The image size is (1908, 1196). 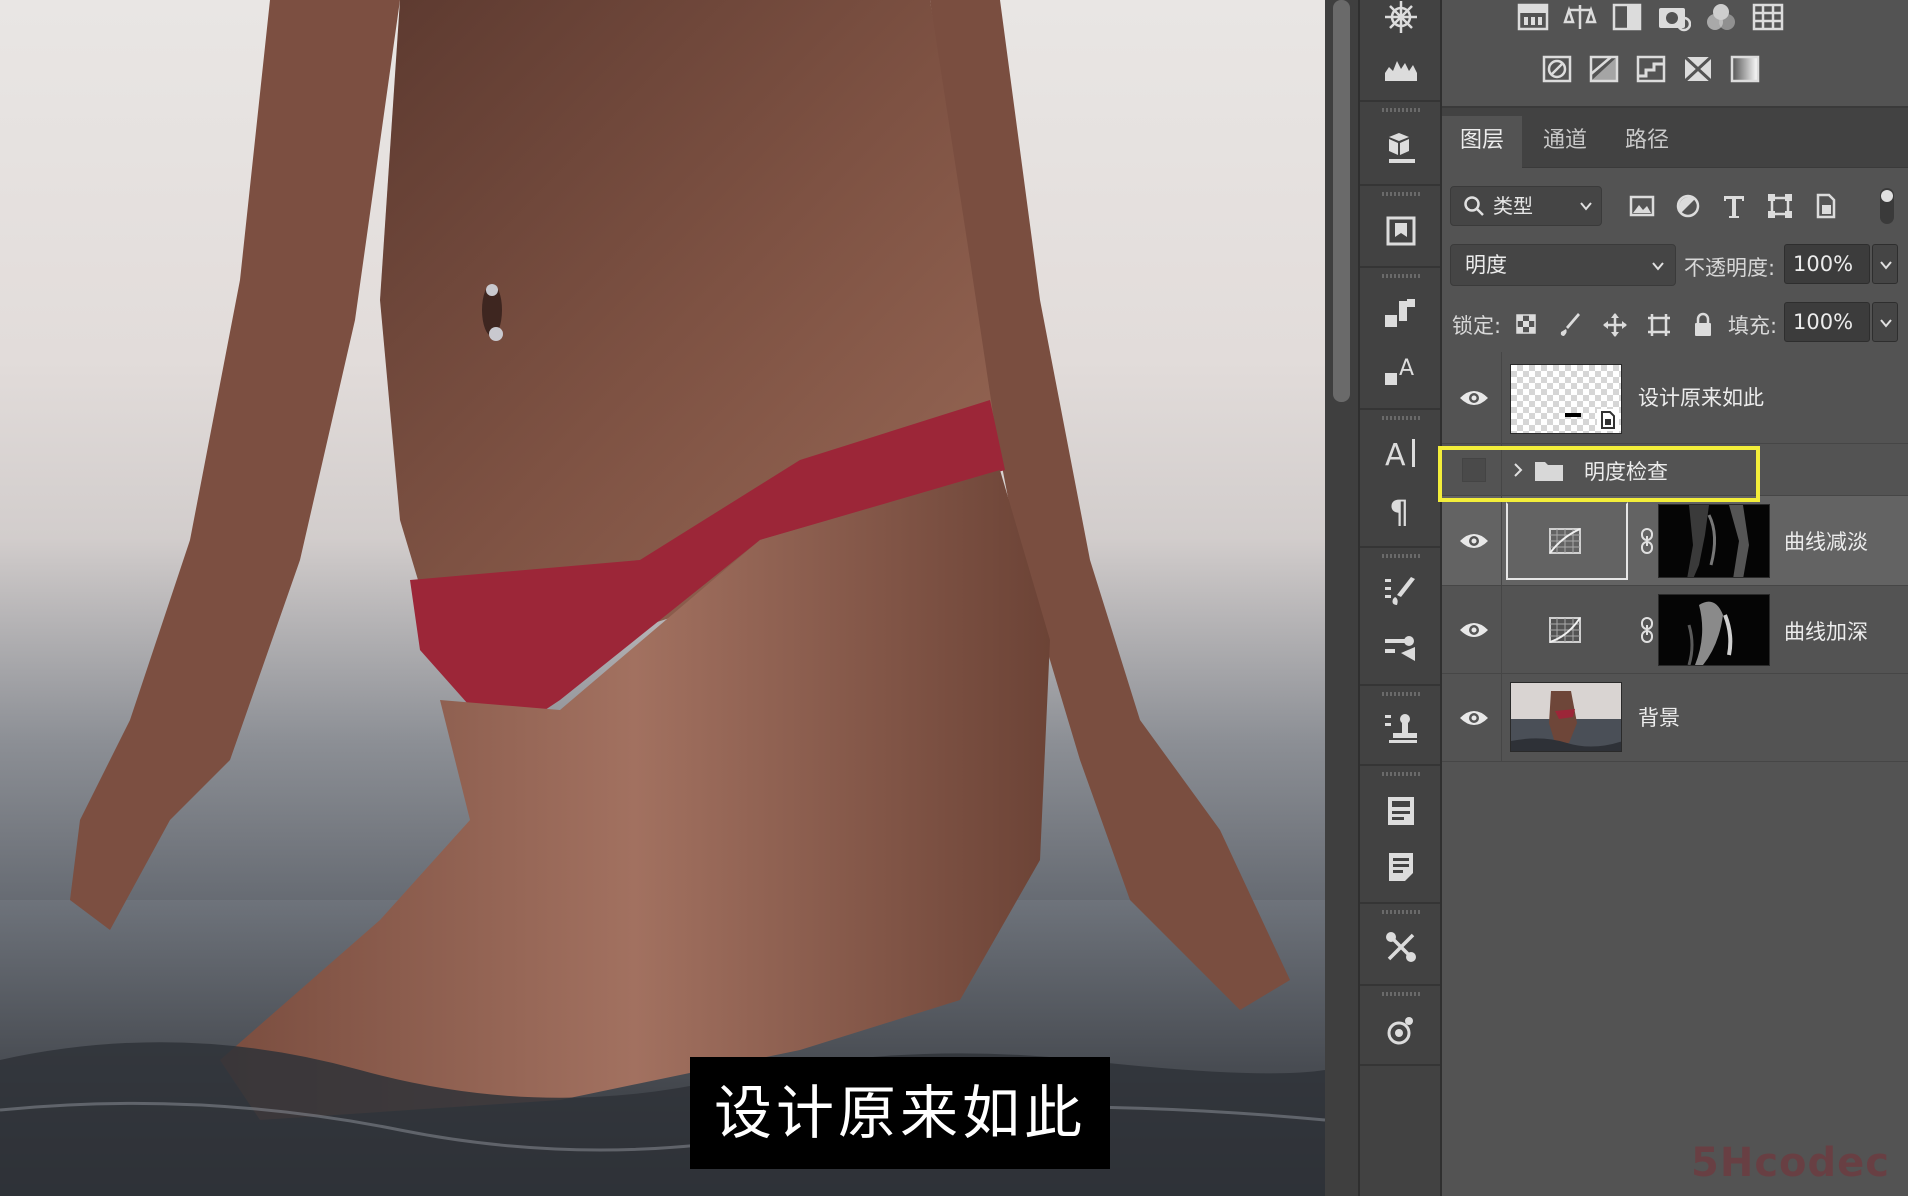 What do you see at coordinates (1790, 1163) in the screenshot?
I see `watermark-text: 5Hcodec` at bounding box center [1790, 1163].